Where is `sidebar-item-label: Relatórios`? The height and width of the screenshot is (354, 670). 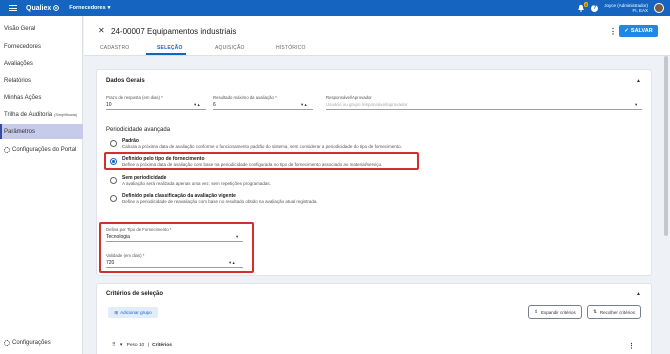 sidebar-item-label: Relatórios is located at coordinates (18, 80).